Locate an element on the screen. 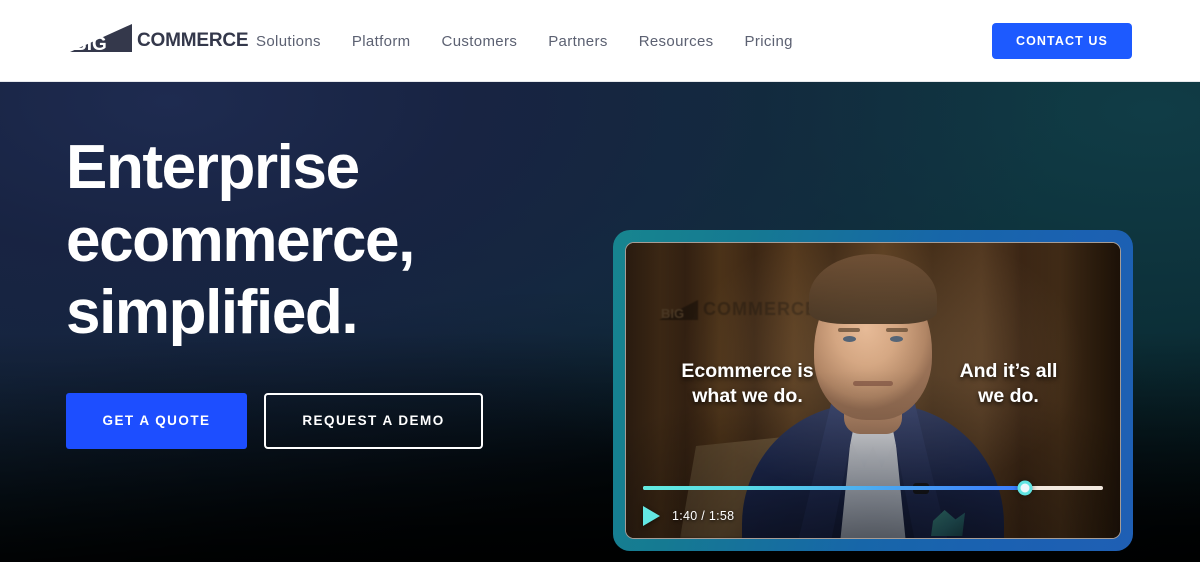 The image size is (1200, 562). caption-right: And it’s all we do. is located at coordinates (1008, 384).